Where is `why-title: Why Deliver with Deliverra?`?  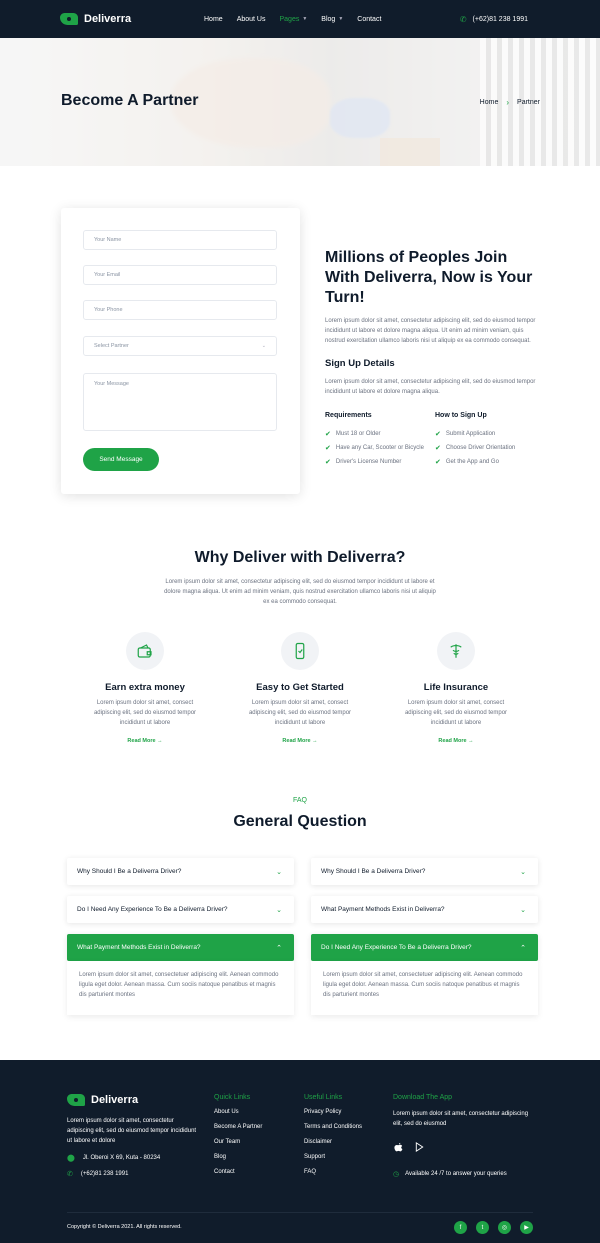 why-title: Why Deliver with Deliverra? is located at coordinates (300, 557).